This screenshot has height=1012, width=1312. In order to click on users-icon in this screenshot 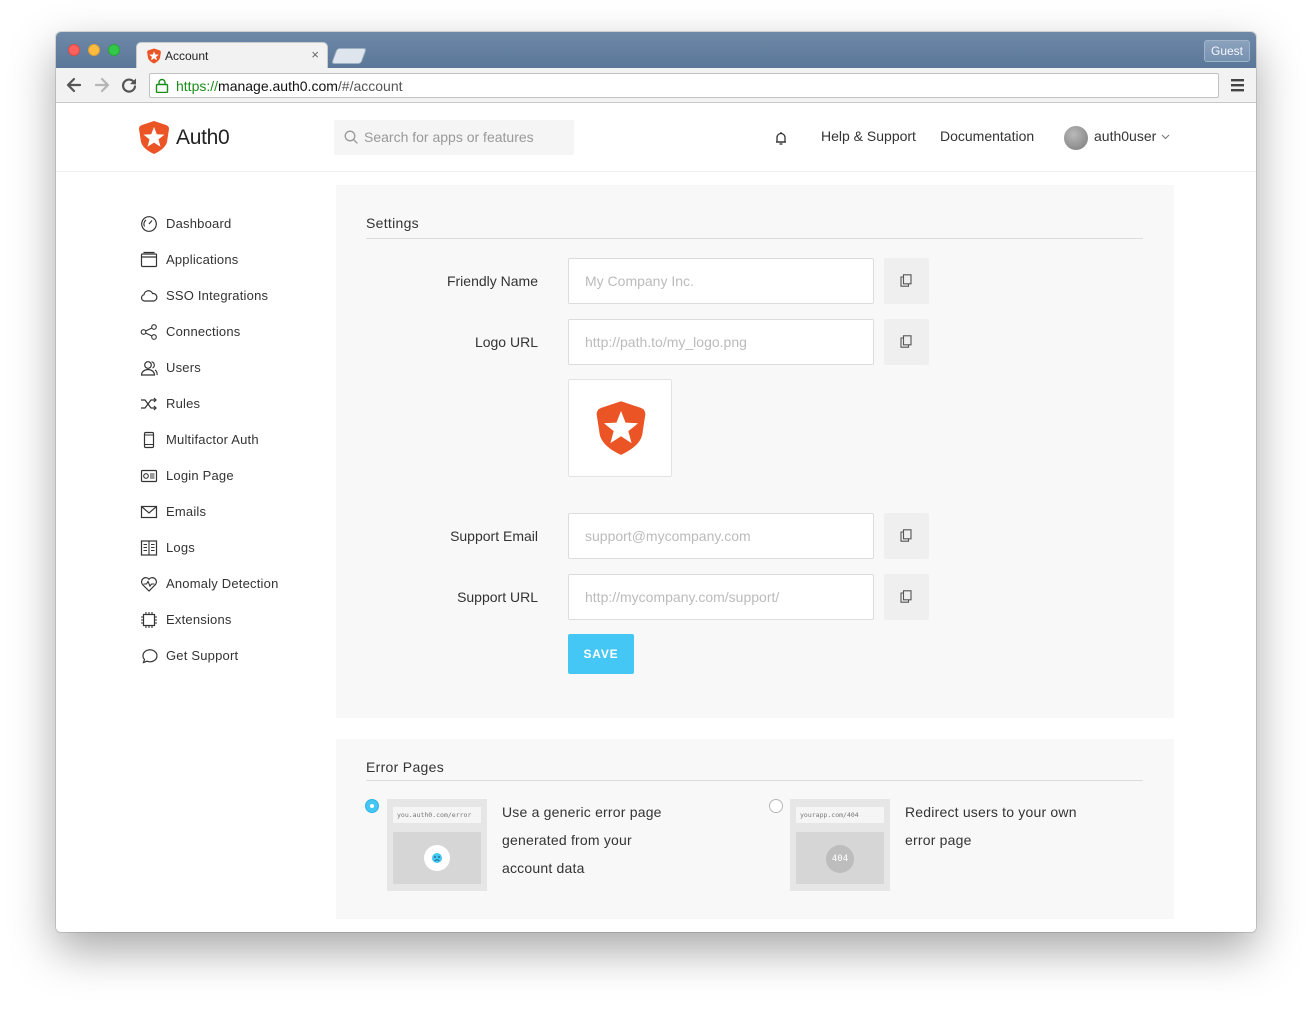, I will do `click(149, 368)`.